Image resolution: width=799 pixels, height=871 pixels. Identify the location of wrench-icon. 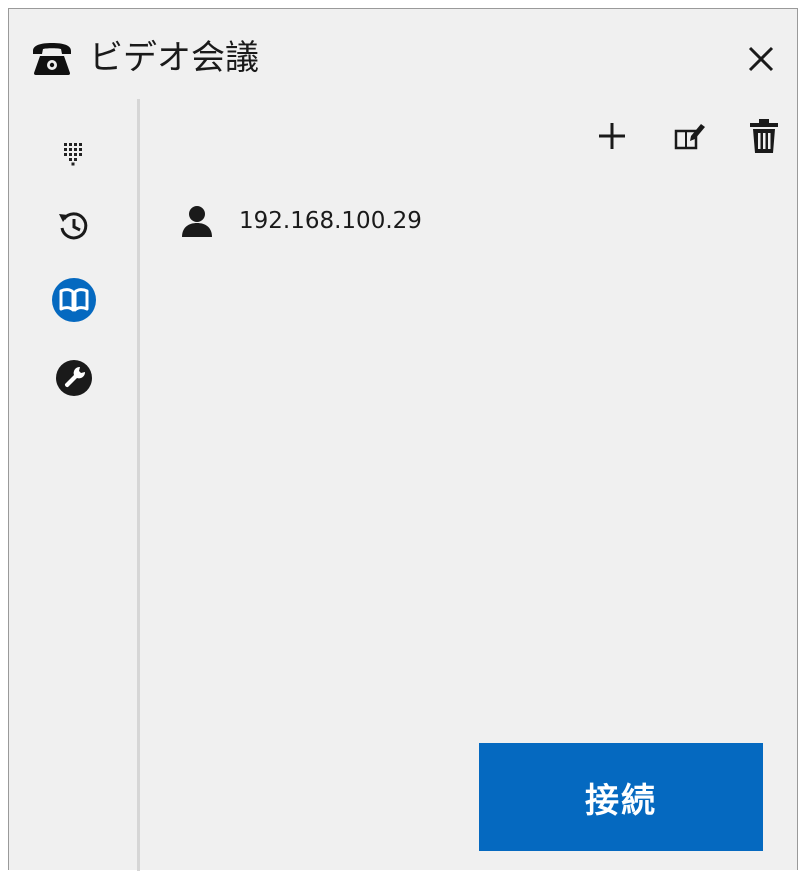
(74, 378).